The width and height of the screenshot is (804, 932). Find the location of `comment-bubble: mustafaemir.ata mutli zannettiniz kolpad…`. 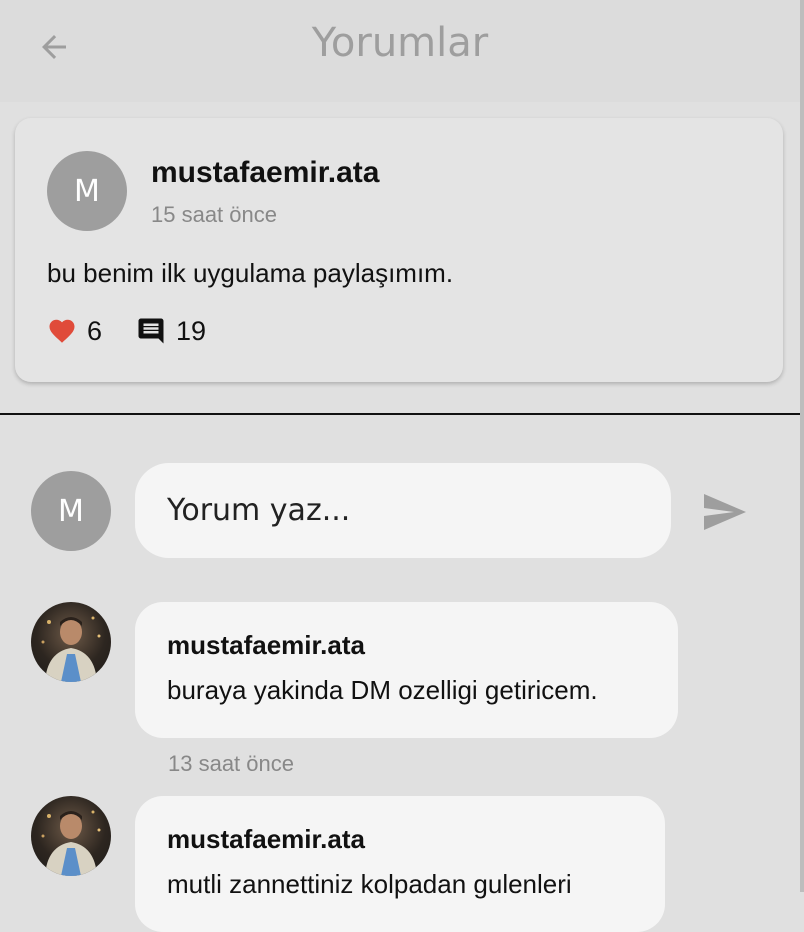

comment-bubble: mustafaemir.ata mutli zannettiniz kolpad… is located at coordinates (400, 864).